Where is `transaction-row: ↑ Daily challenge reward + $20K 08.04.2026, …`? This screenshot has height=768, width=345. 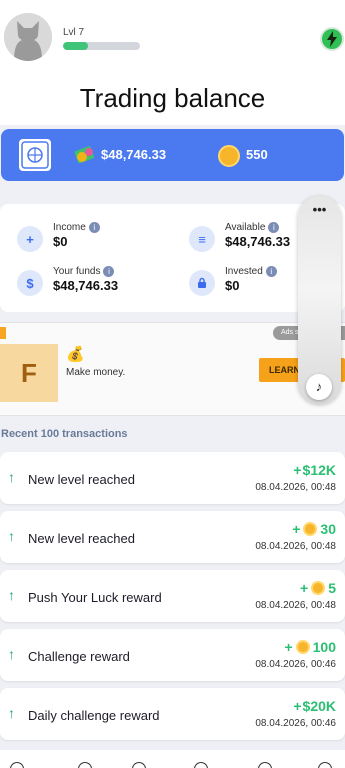
transaction-row: ↑ Daily challenge reward + $20K 08.04.2026, … is located at coordinates (172, 714).